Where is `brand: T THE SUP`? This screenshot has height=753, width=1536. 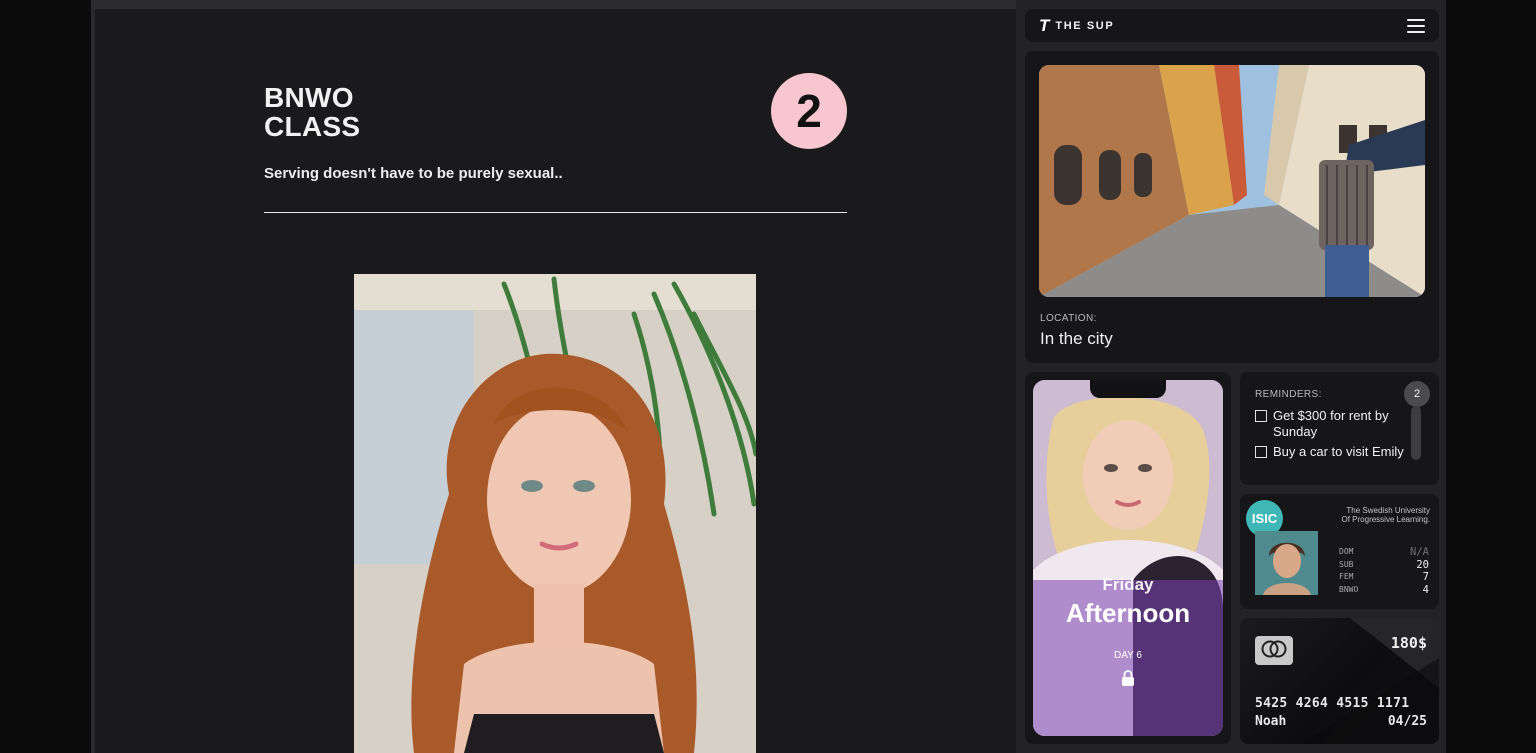
brand: T THE SUP is located at coordinates (1076, 26).